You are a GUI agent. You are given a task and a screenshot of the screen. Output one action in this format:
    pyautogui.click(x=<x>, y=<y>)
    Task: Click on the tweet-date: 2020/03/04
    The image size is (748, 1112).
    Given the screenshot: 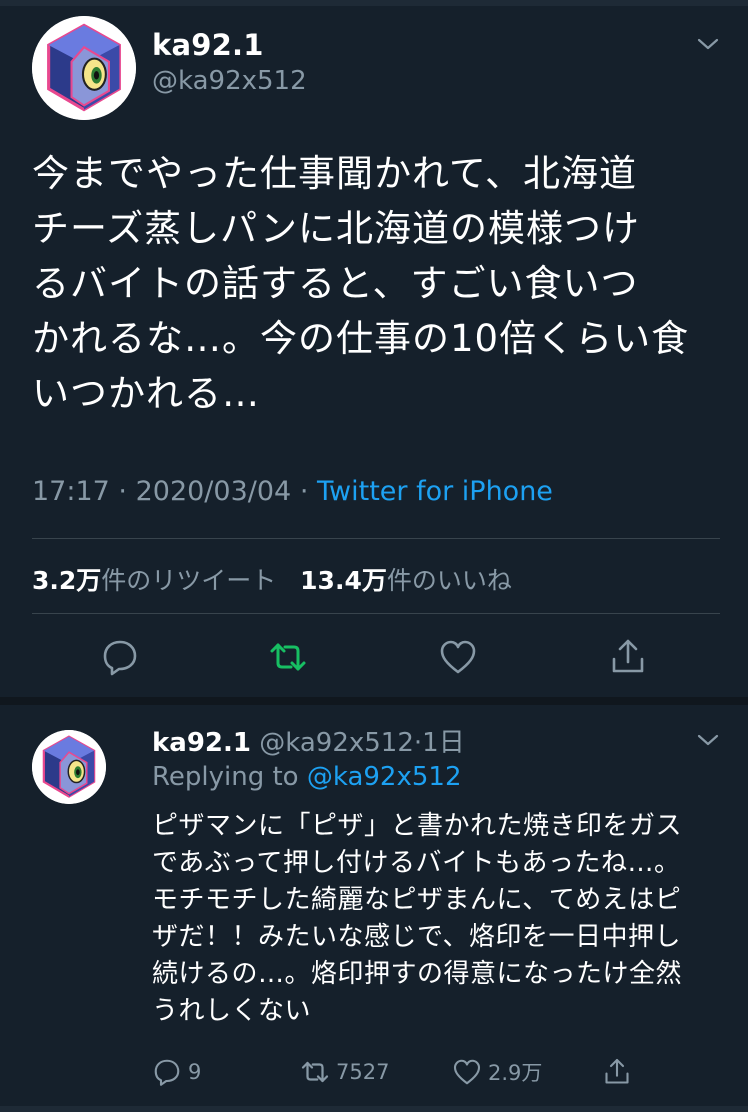 What is the action you would take?
    pyautogui.click(x=213, y=491)
    